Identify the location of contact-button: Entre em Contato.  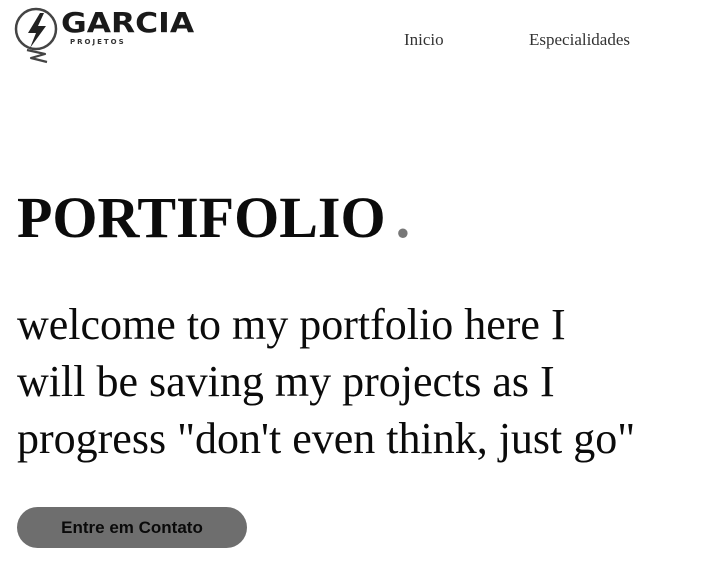
(132, 527).